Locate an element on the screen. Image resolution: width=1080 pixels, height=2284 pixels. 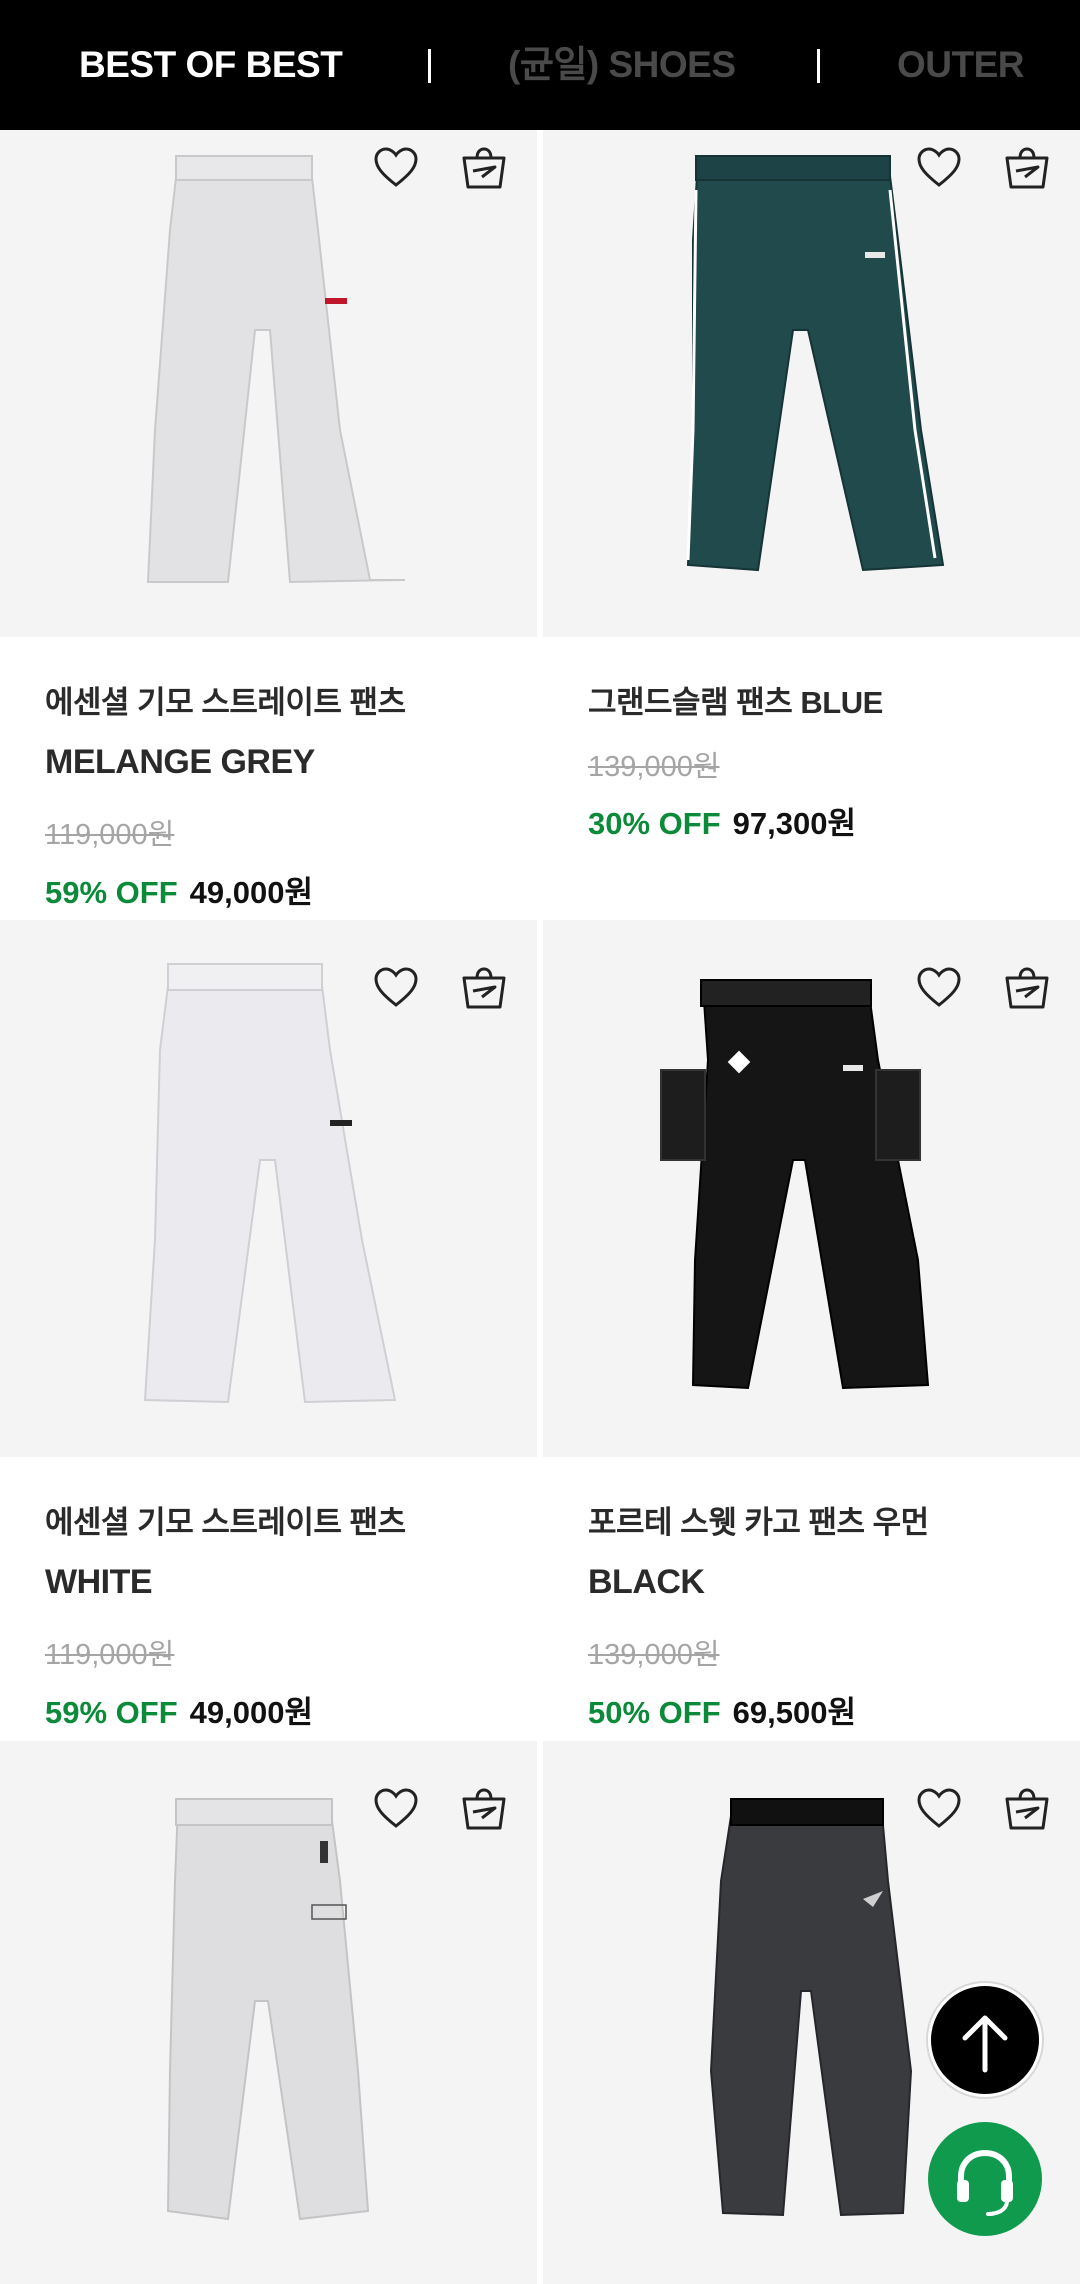
category-tab-bar: BEST OF BEST (균일) SHOES OUTER is located at coordinates (540, 65).